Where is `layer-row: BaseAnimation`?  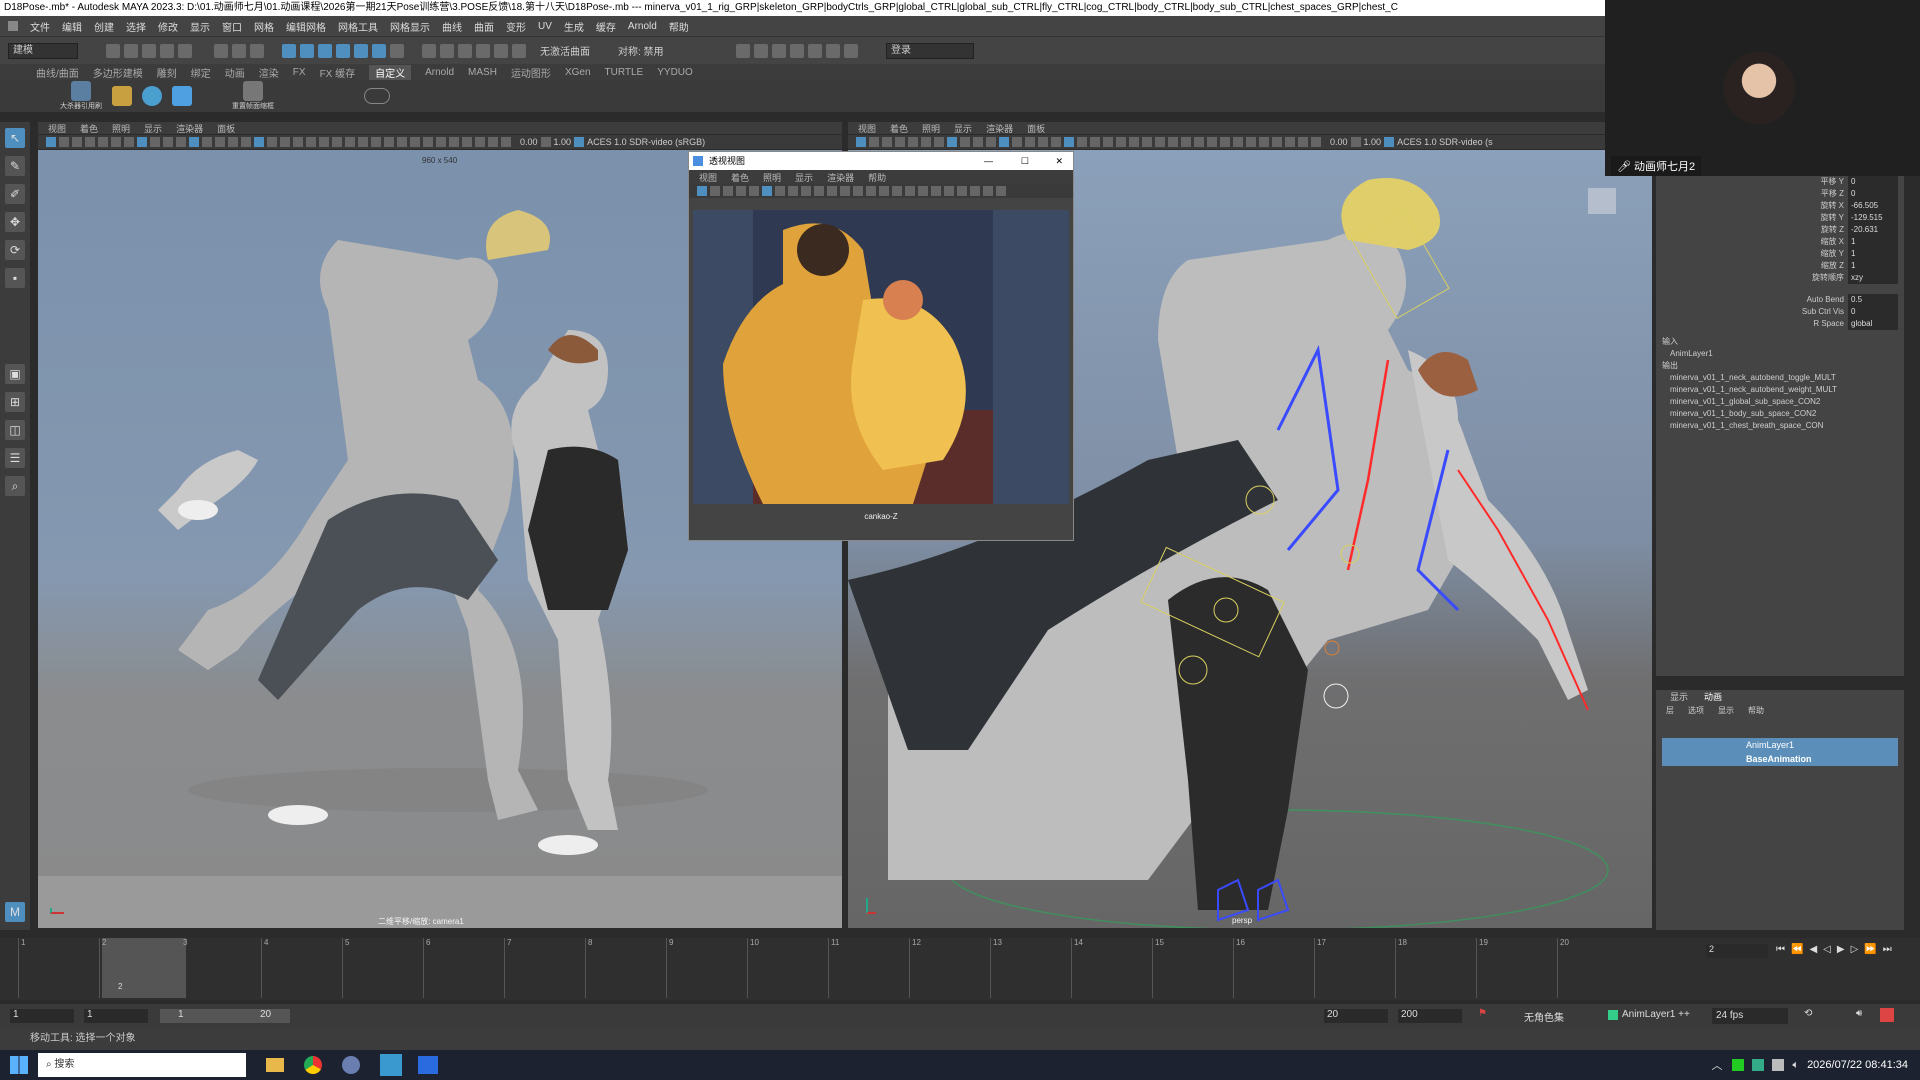
layer-row: BaseAnimation is located at coordinates (1780, 759).